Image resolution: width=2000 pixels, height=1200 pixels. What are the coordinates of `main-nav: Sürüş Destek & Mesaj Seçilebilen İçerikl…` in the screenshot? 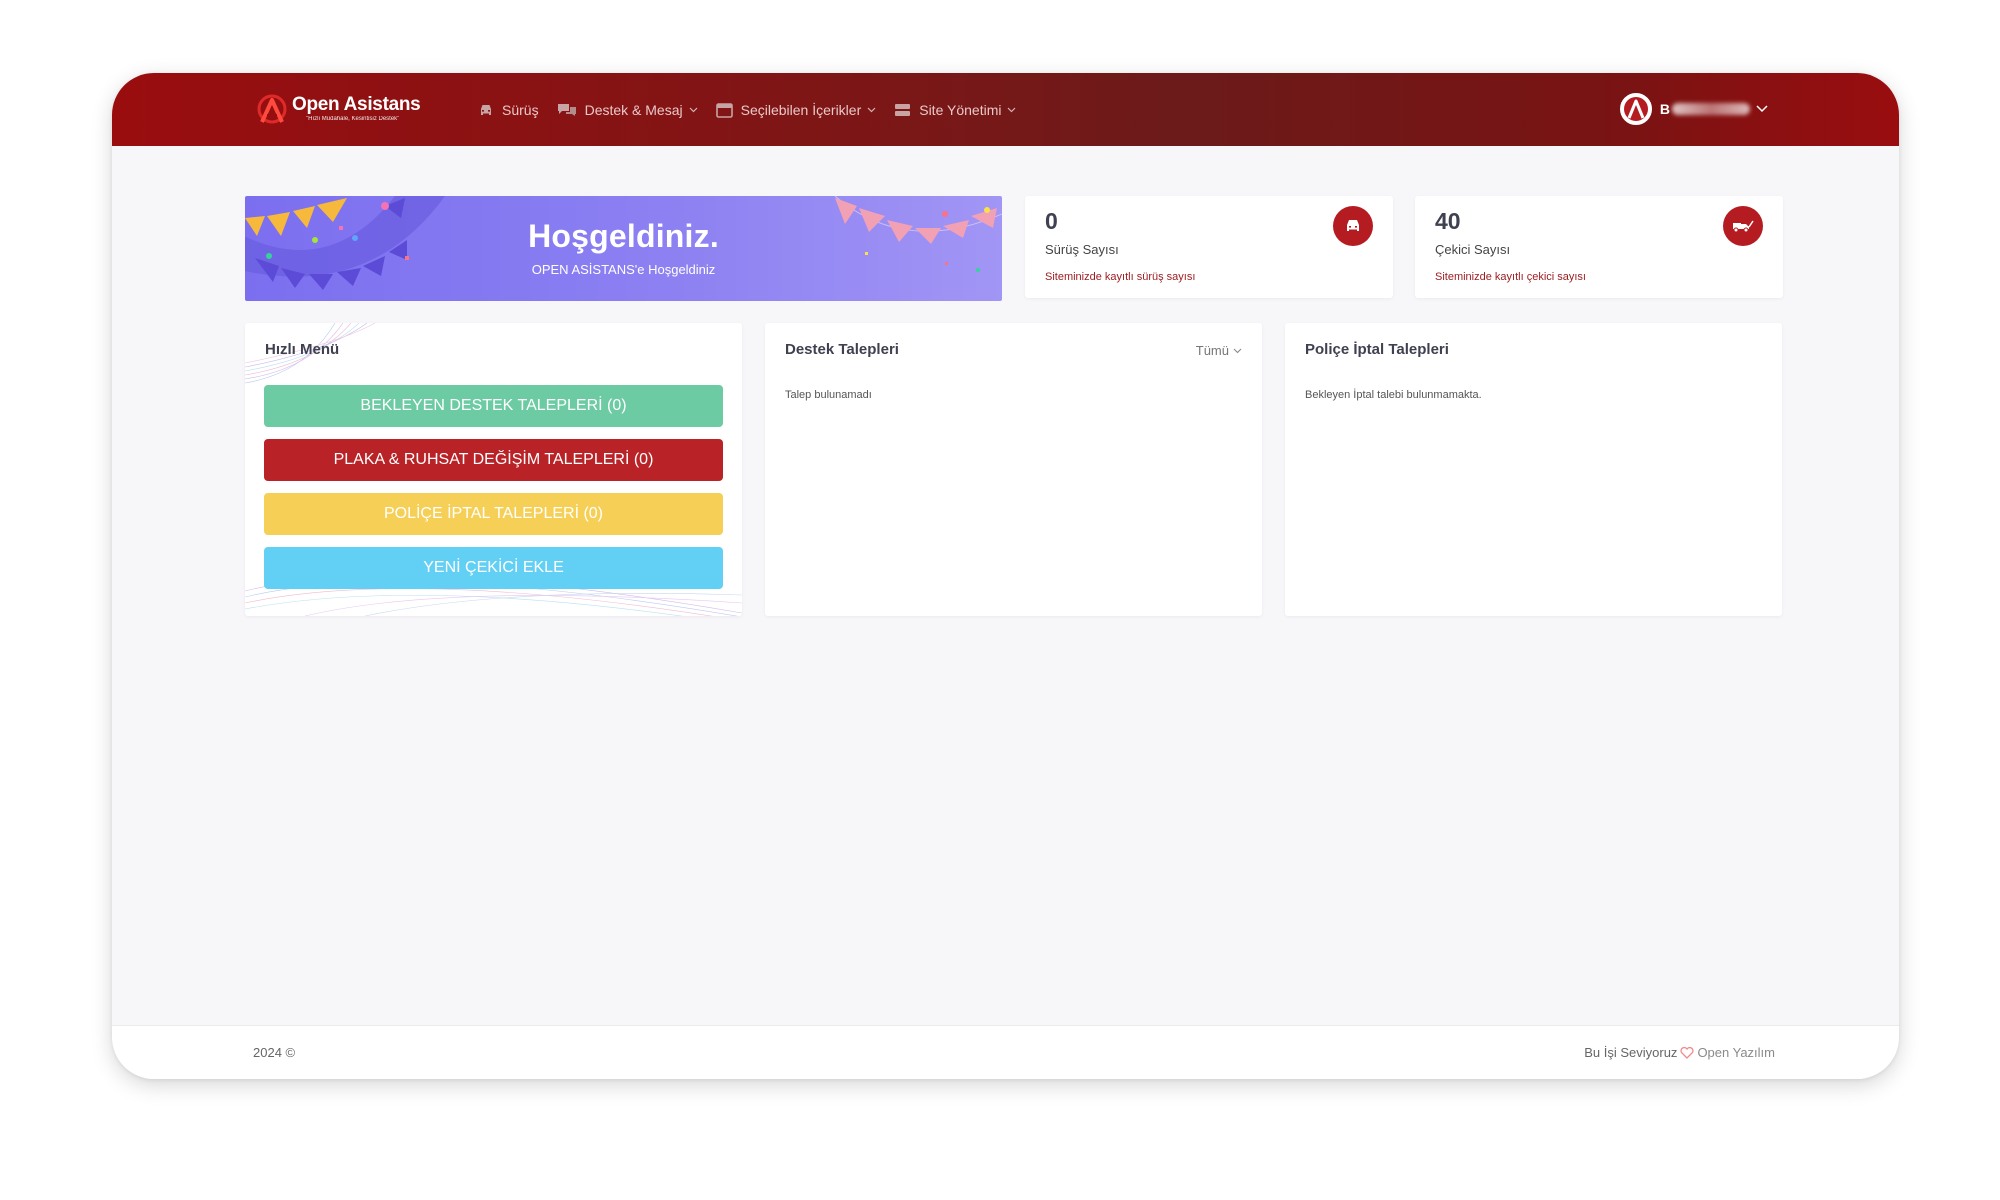 It's located at (756, 110).